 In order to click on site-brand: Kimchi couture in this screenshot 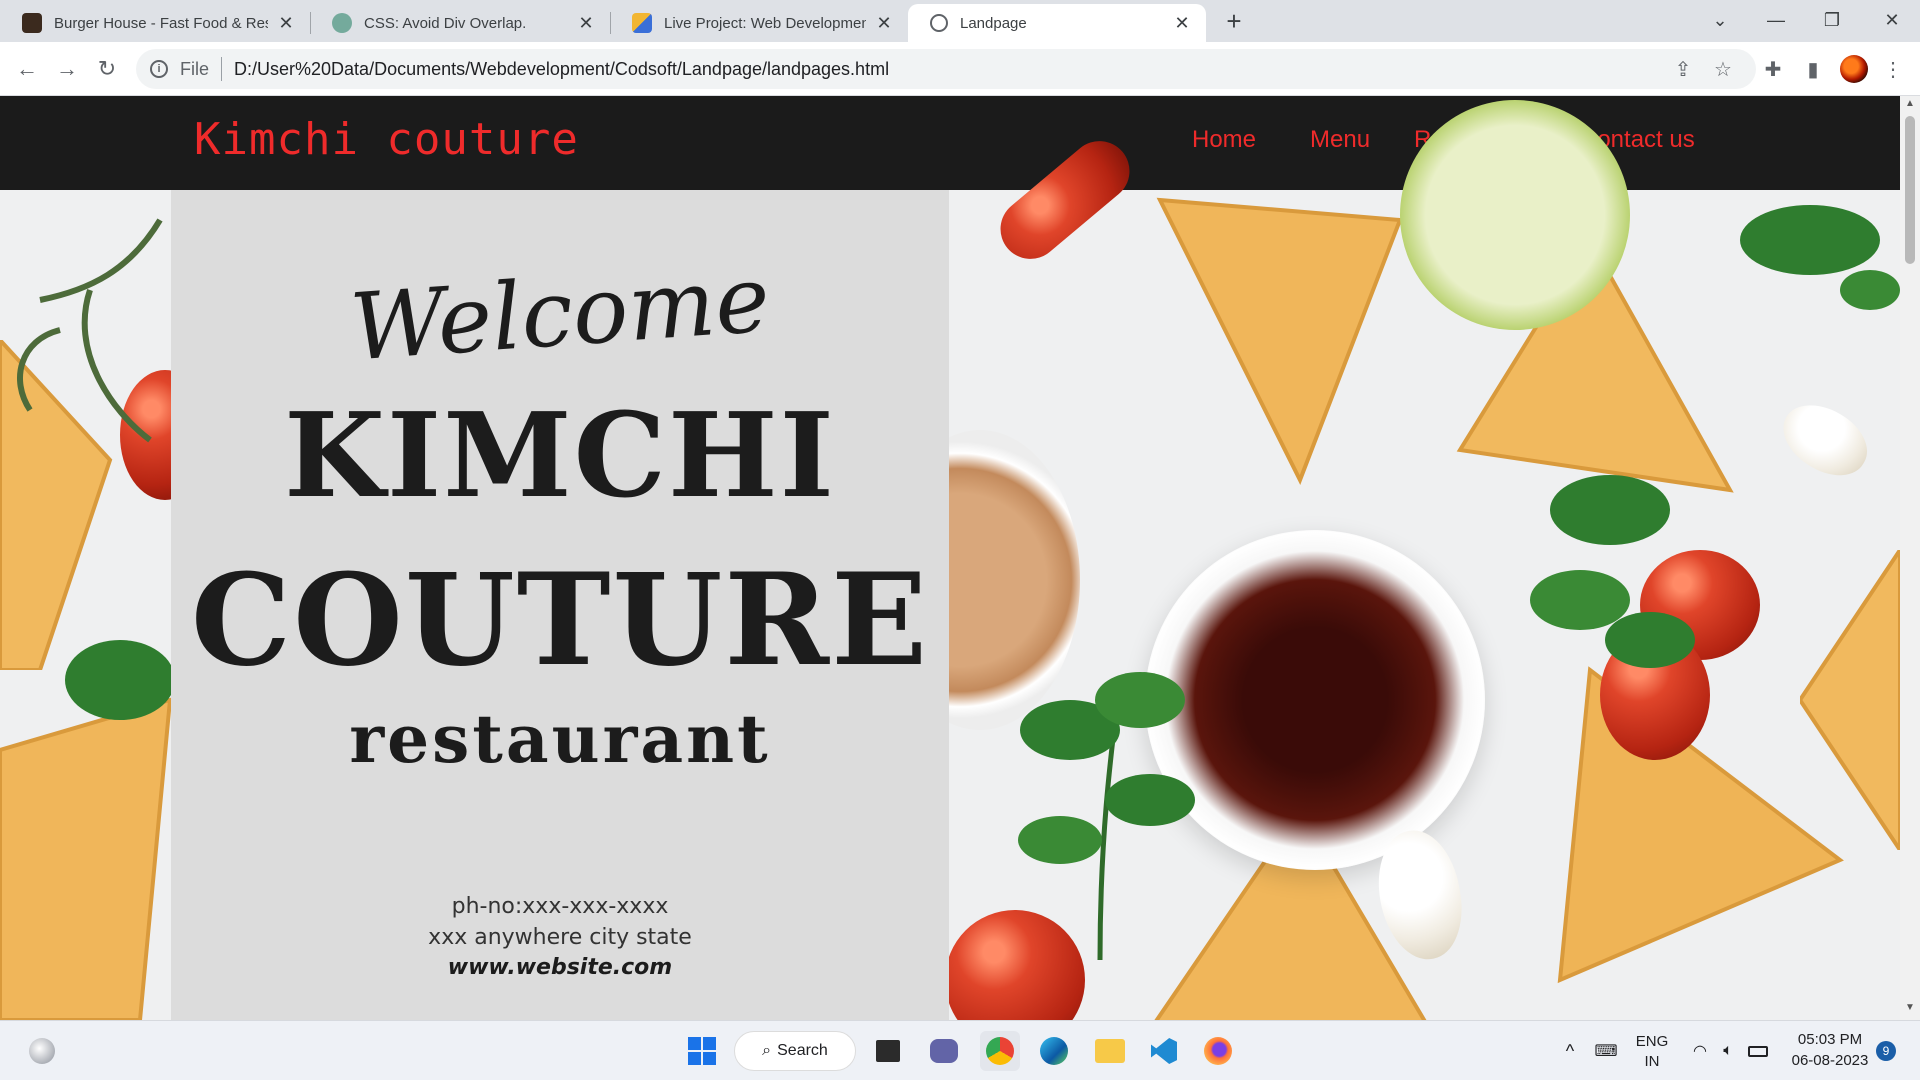, I will do `click(386, 139)`.